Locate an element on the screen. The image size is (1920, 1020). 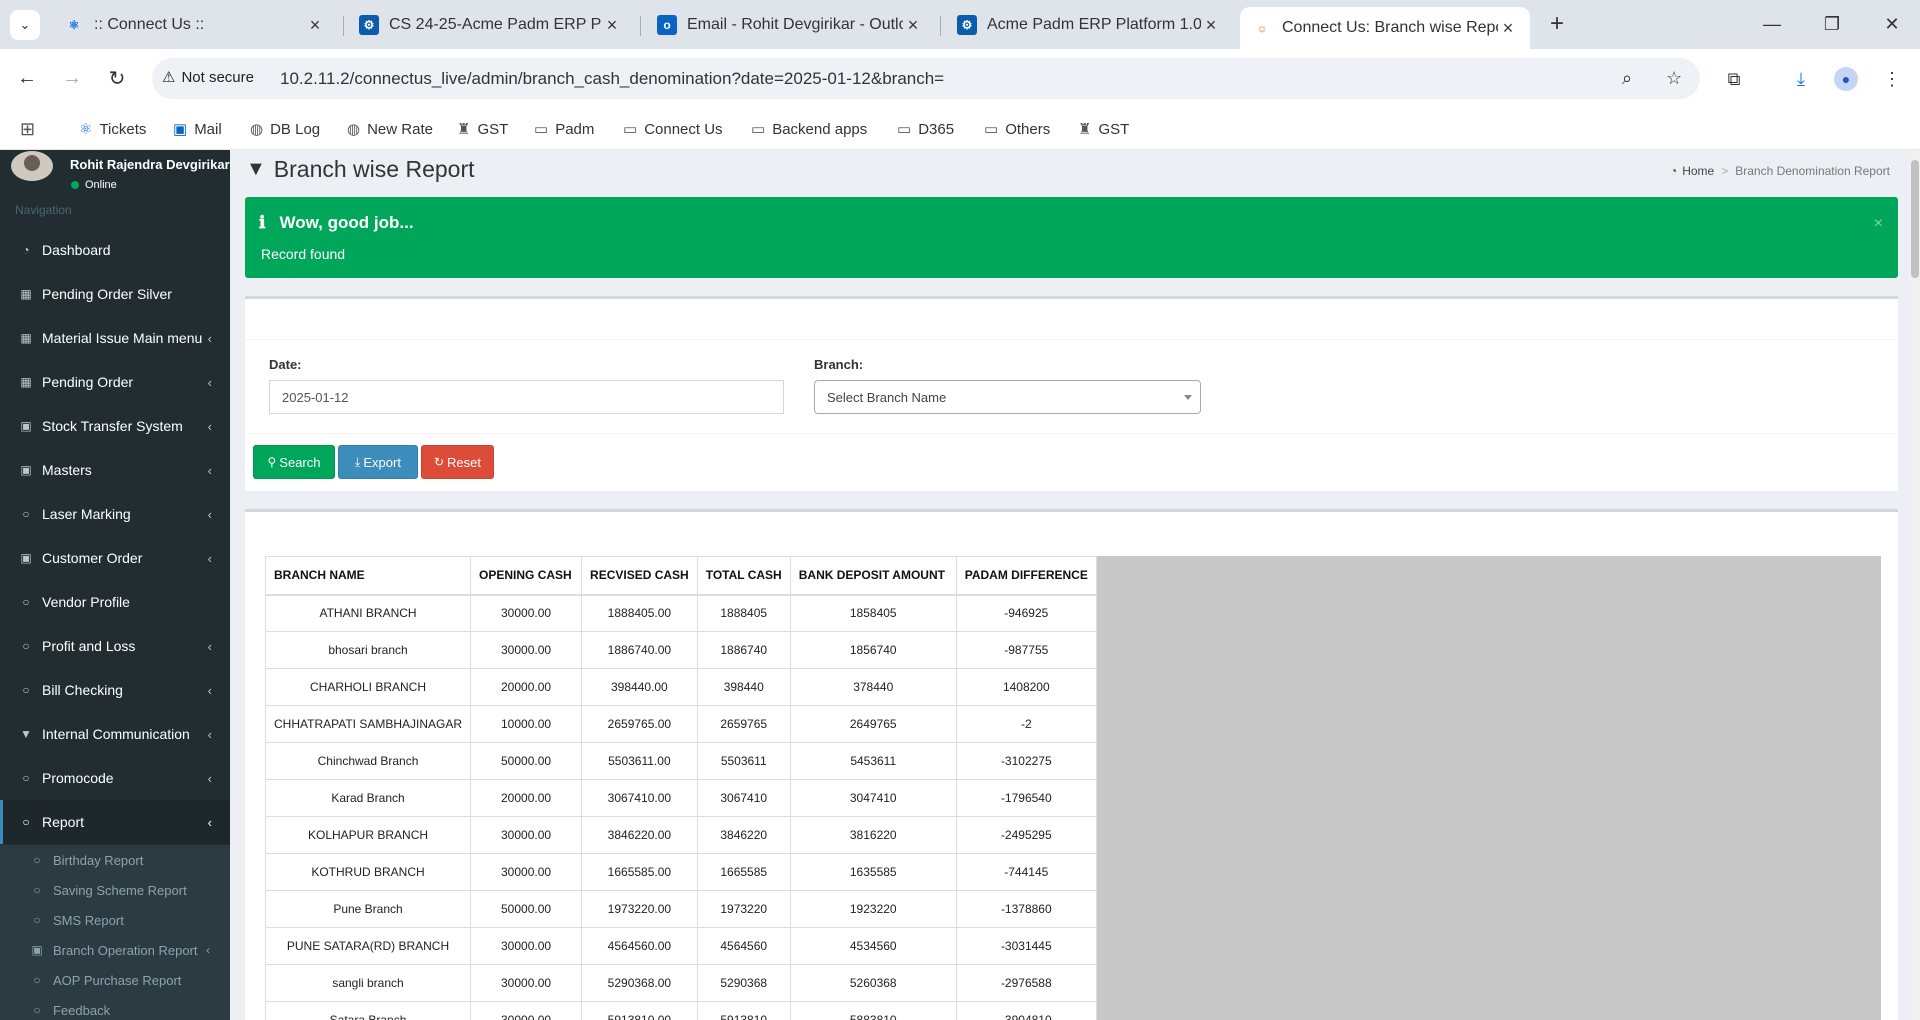
table-cell: ATHANI BRANCH is located at coordinates (368, 613).